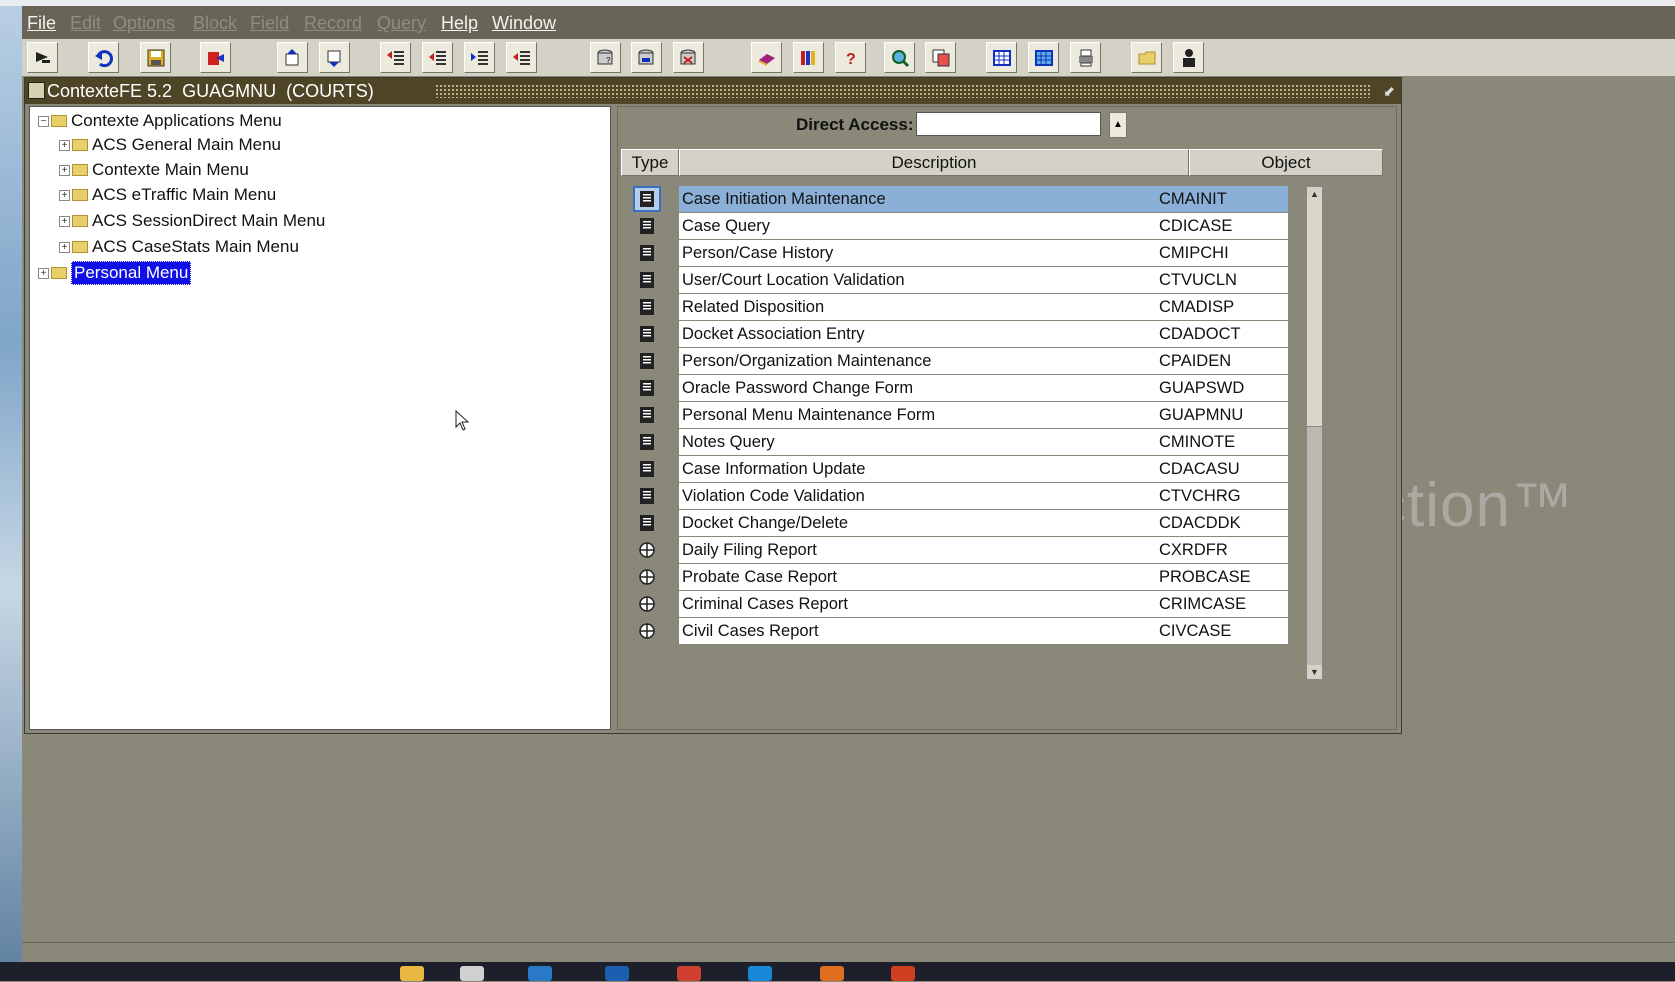 Image resolution: width=1675 pixels, height=982 pixels. What do you see at coordinates (921, 253) in the screenshot?
I see `row-description: Person/Case History` at bounding box center [921, 253].